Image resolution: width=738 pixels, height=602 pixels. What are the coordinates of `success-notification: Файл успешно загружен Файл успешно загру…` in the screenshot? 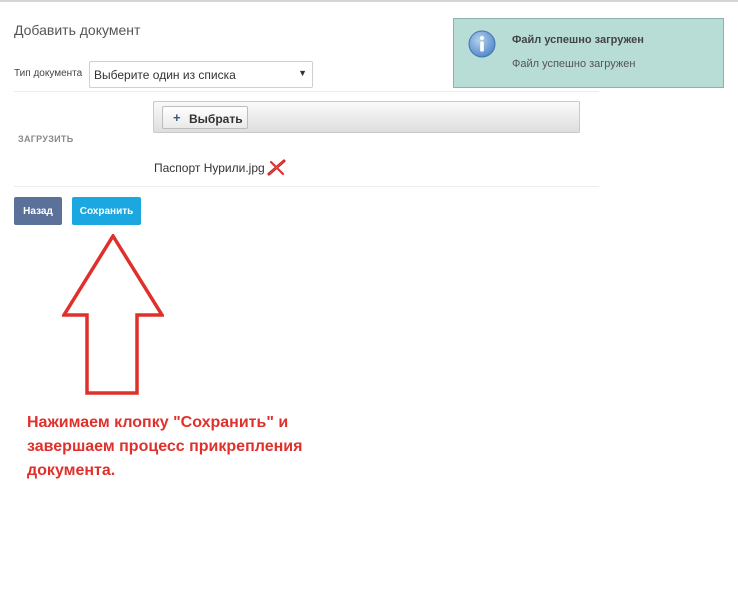 It's located at (588, 53).